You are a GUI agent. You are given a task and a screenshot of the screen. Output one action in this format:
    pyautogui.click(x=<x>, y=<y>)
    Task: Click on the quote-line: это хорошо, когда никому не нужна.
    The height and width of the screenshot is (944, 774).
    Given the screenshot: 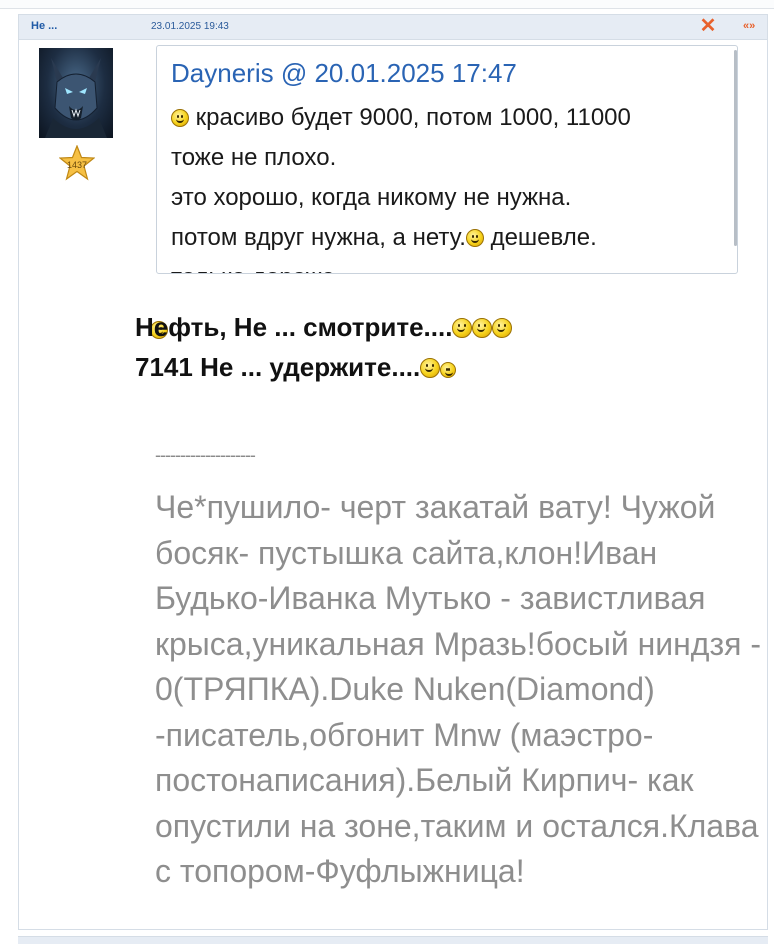 What is the action you would take?
    pyautogui.click(x=371, y=197)
    